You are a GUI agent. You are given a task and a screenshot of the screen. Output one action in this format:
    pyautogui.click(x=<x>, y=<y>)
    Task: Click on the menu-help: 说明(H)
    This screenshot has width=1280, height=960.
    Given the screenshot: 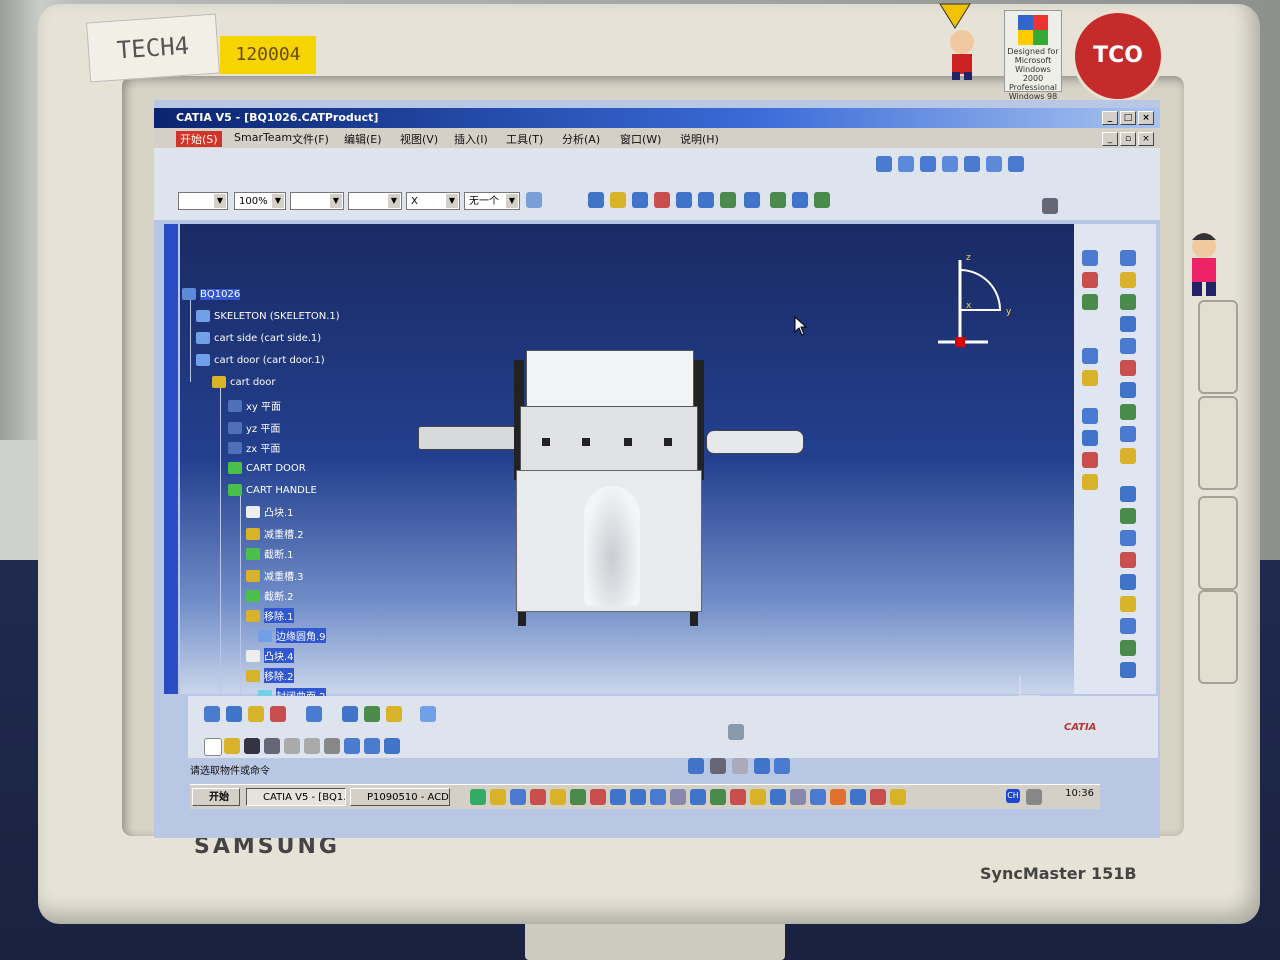 What is the action you would take?
    pyautogui.click(x=699, y=139)
    